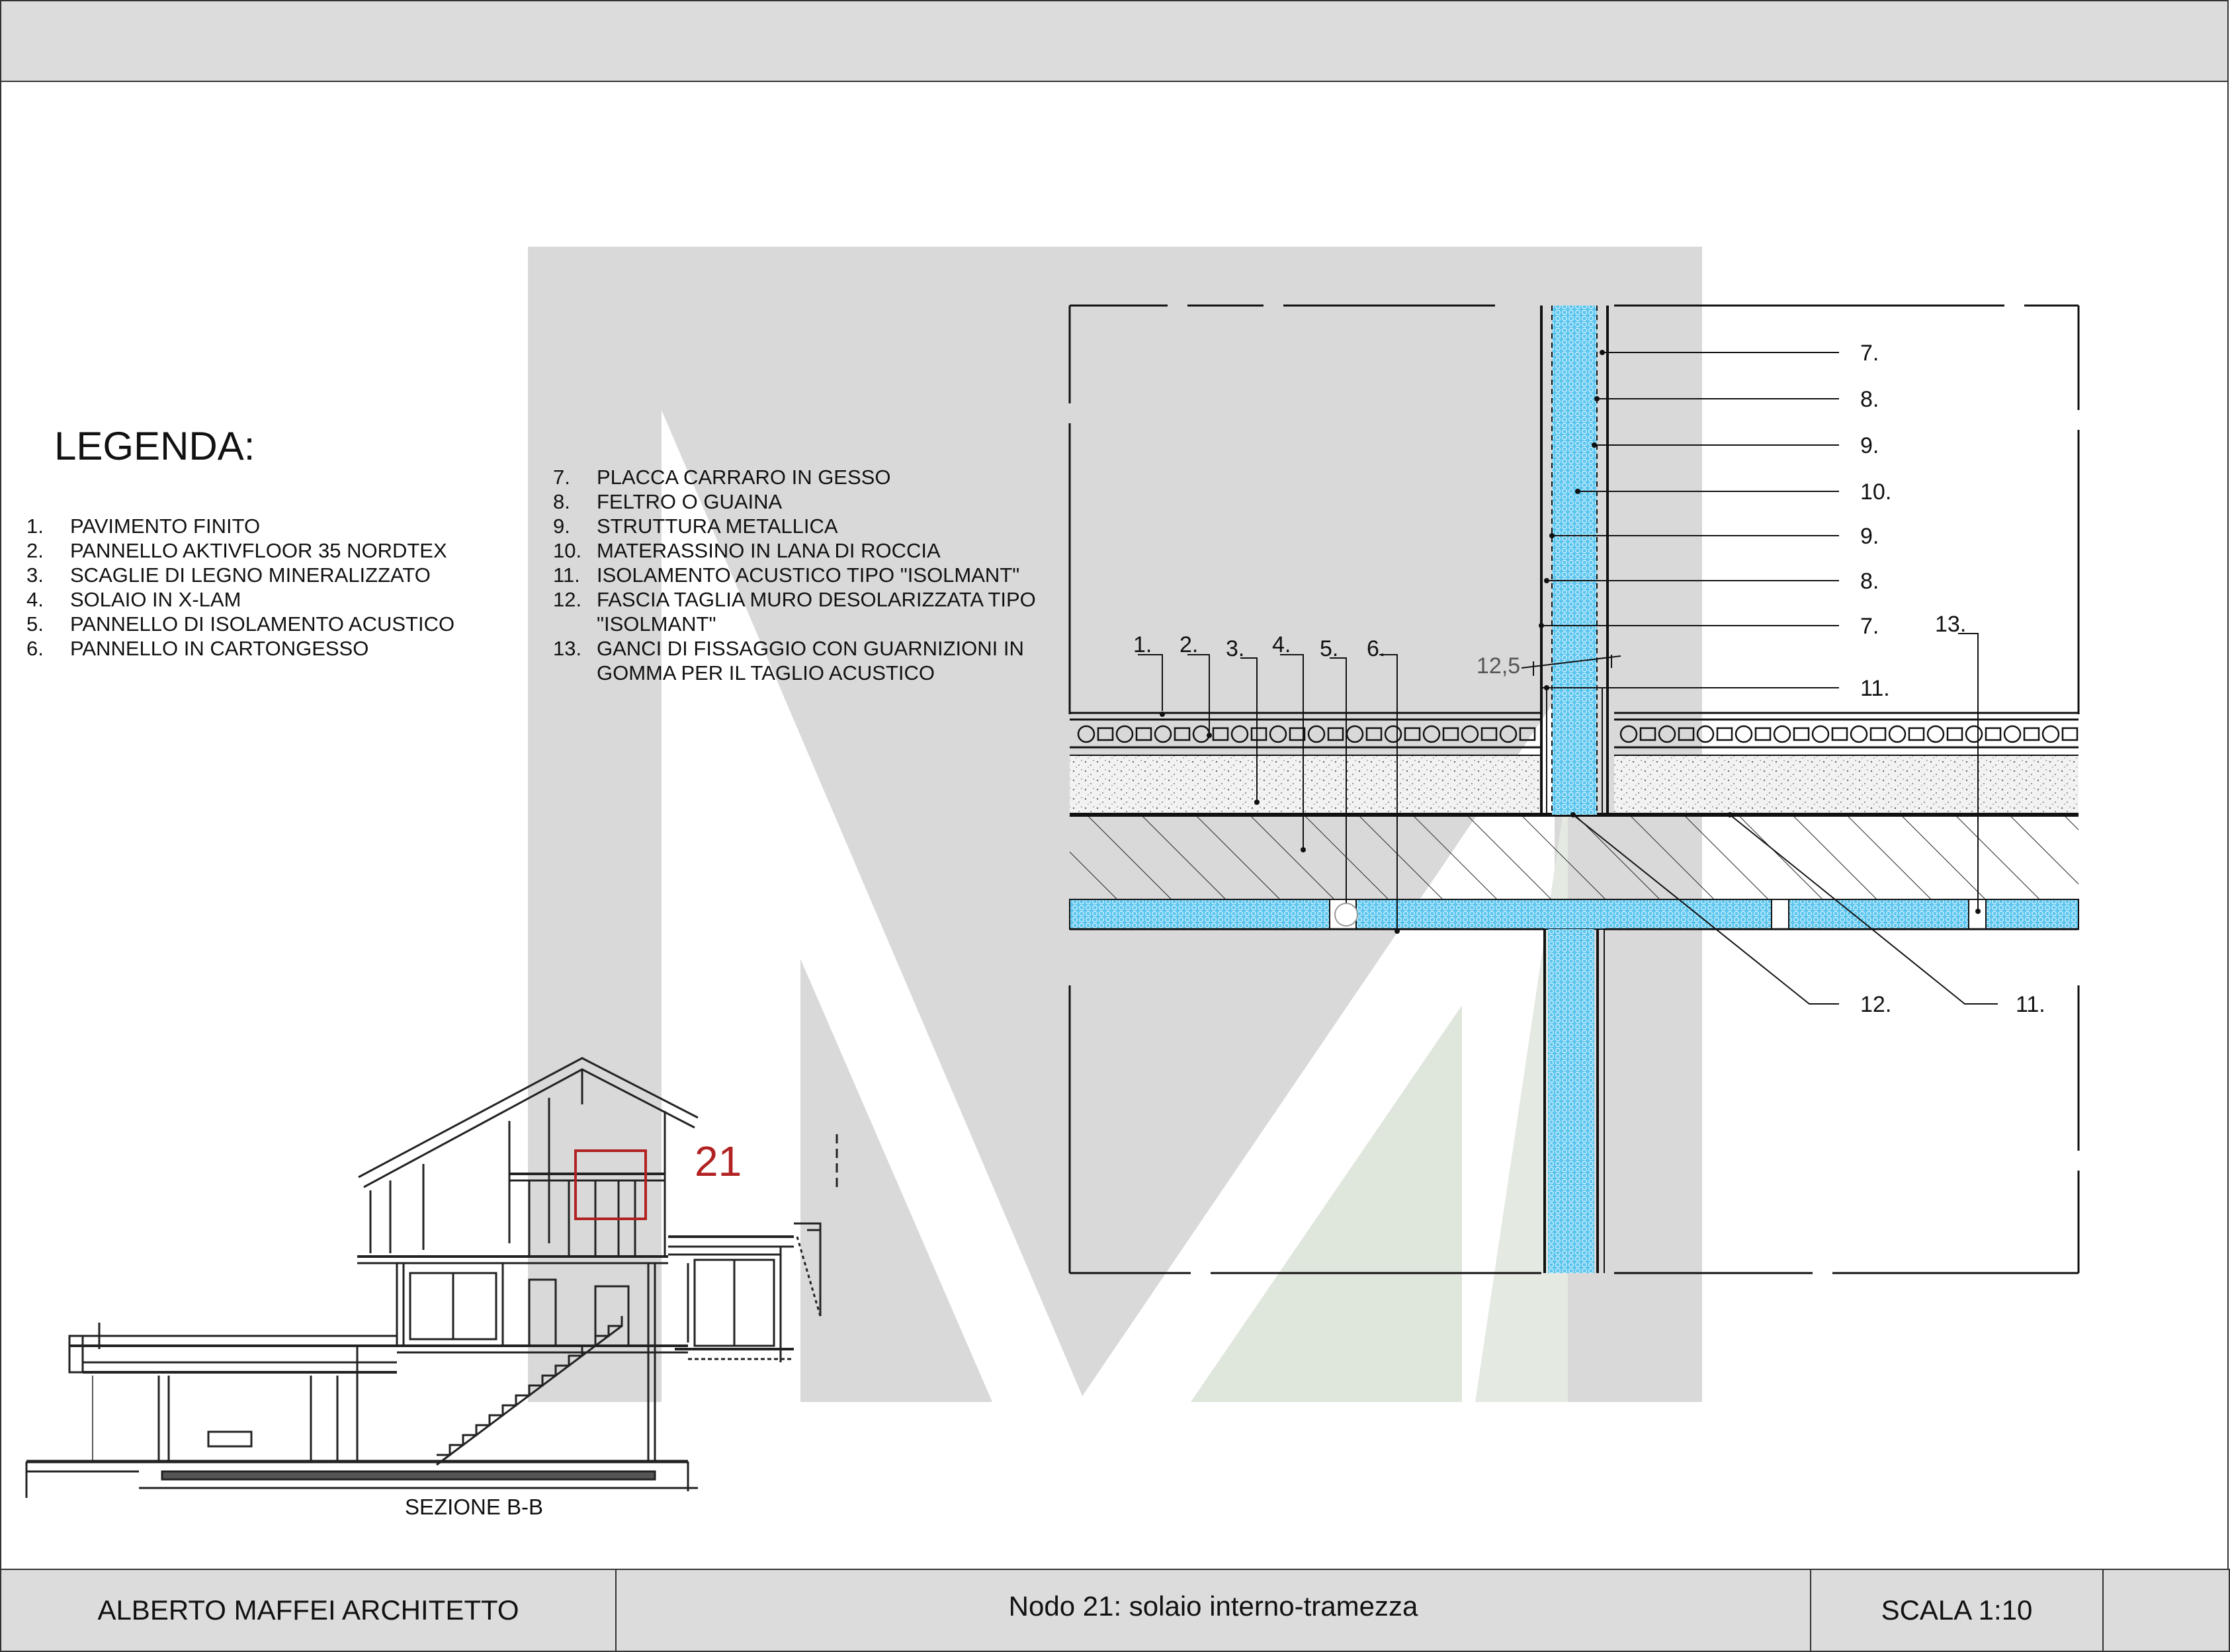 This screenshot has width=2230, height=1652. I want to click on author-cell: ALBERTO MAFFEI ARCHITETTO, so click(309, 1610).